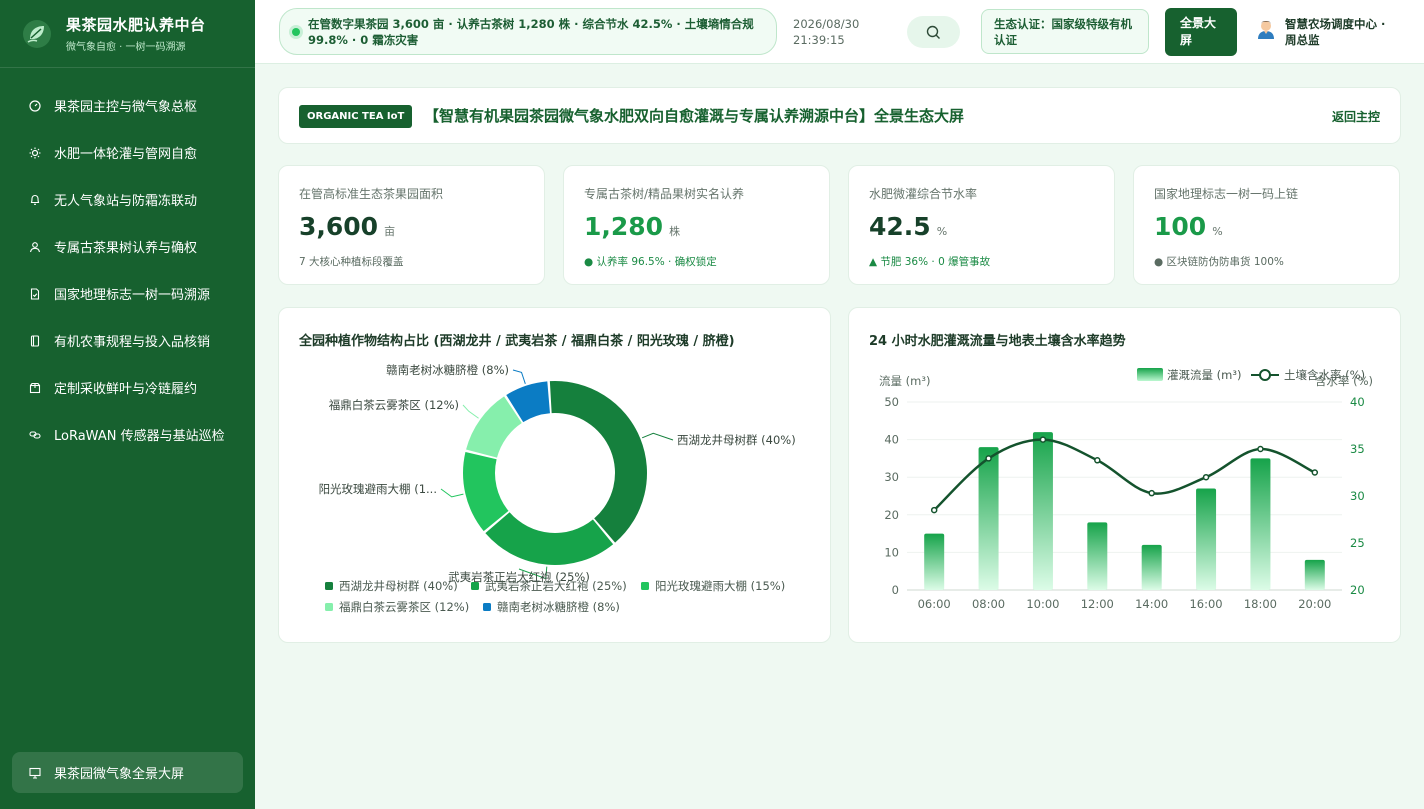 Image resolution: width=1424 pixels, height=809 pixels. What do you see at coordinates (1357, 543) in the screenshot?
I see `y-right-tick: 25` at bounding box center [1357, 543].